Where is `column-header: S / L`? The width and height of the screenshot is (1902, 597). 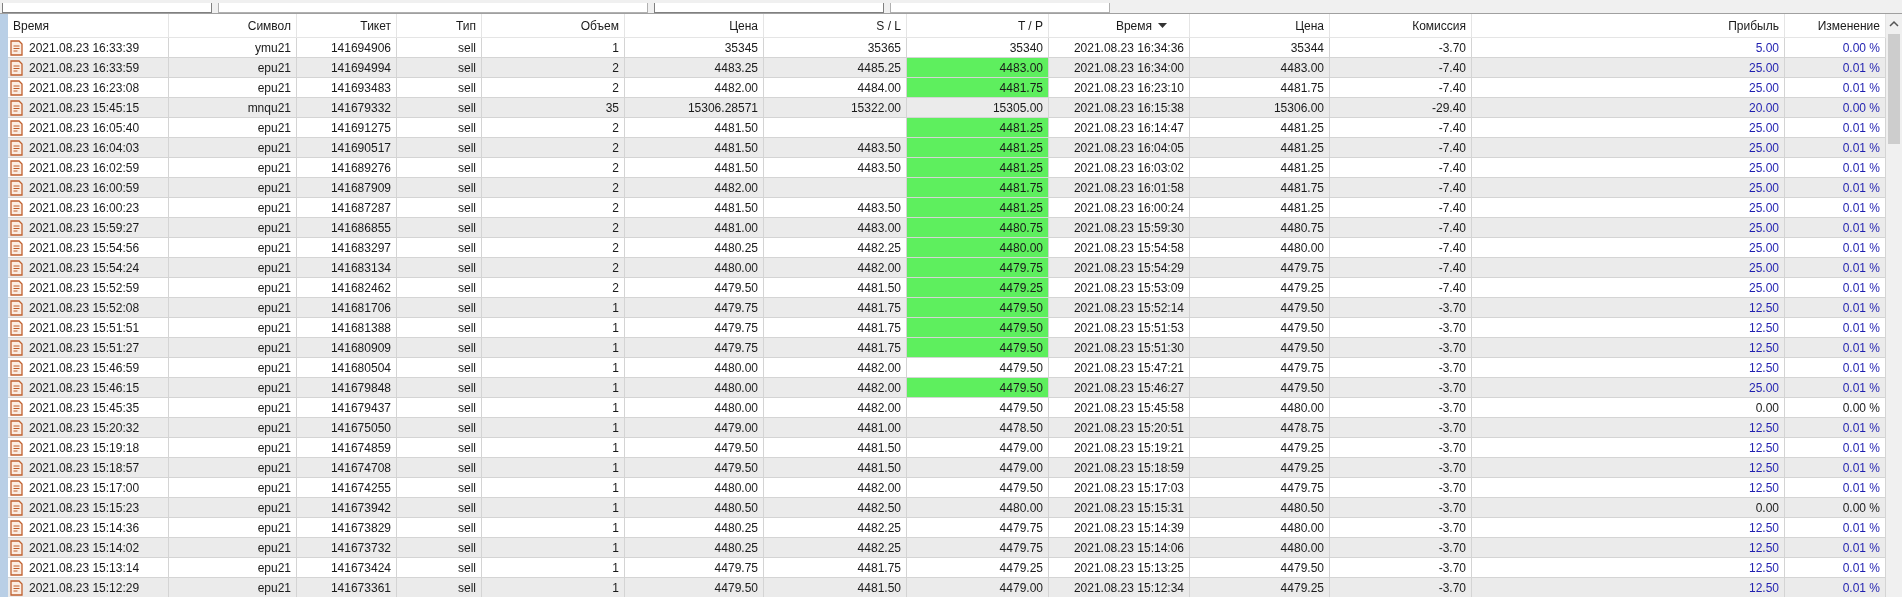
column-header: S / L is located at coordinates (835, 25).